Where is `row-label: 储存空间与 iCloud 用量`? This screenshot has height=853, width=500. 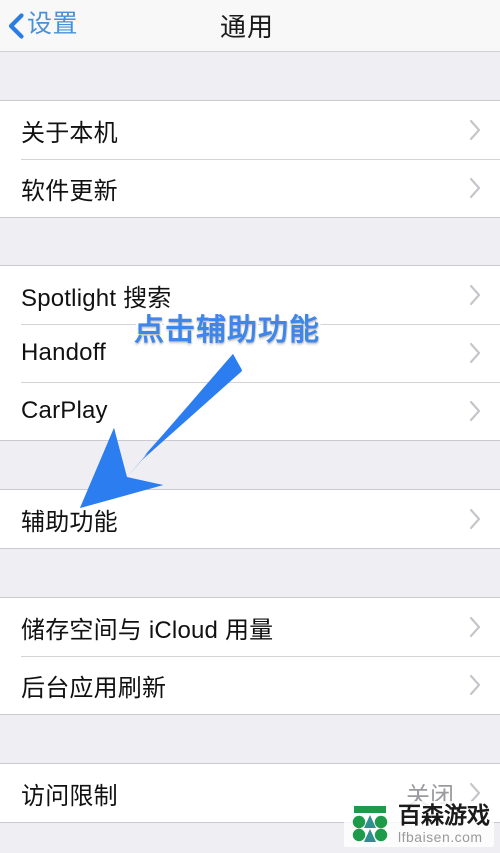
row-label: 储存空间与 iCloud 用量 is located at coordinates (147, 630).